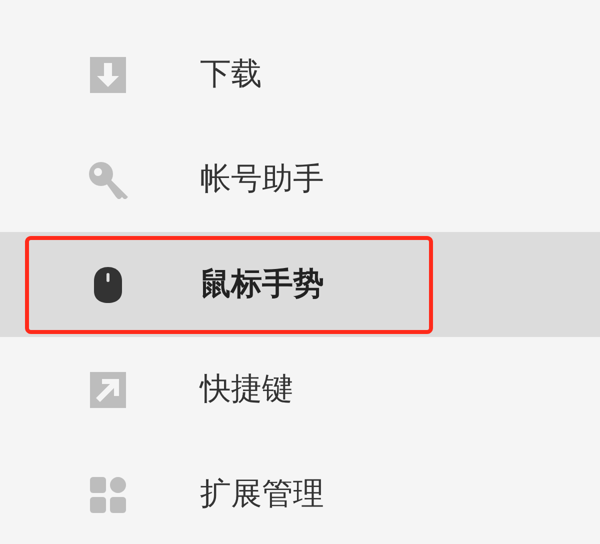  What do you see at coordinates (108, 179) in the screenshot?
I see `key-icon` at bounding box center [108, 179].